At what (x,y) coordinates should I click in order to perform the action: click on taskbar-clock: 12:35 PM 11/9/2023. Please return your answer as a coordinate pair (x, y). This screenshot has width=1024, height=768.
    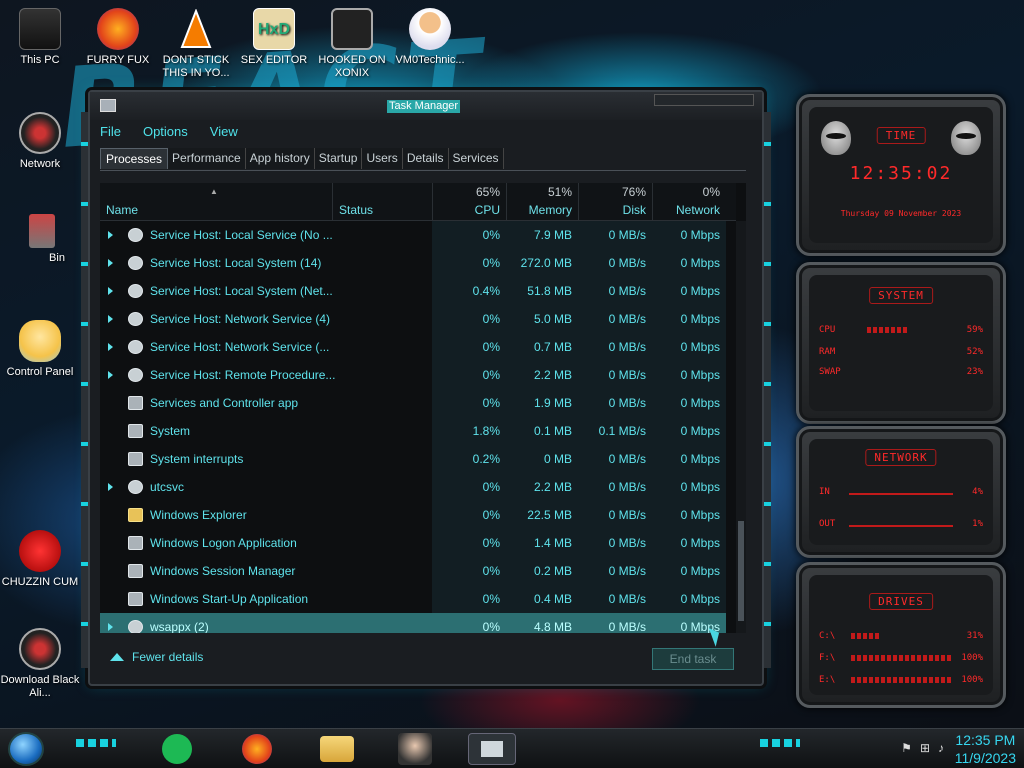
    Looking at the image, I should click on (985, 749).